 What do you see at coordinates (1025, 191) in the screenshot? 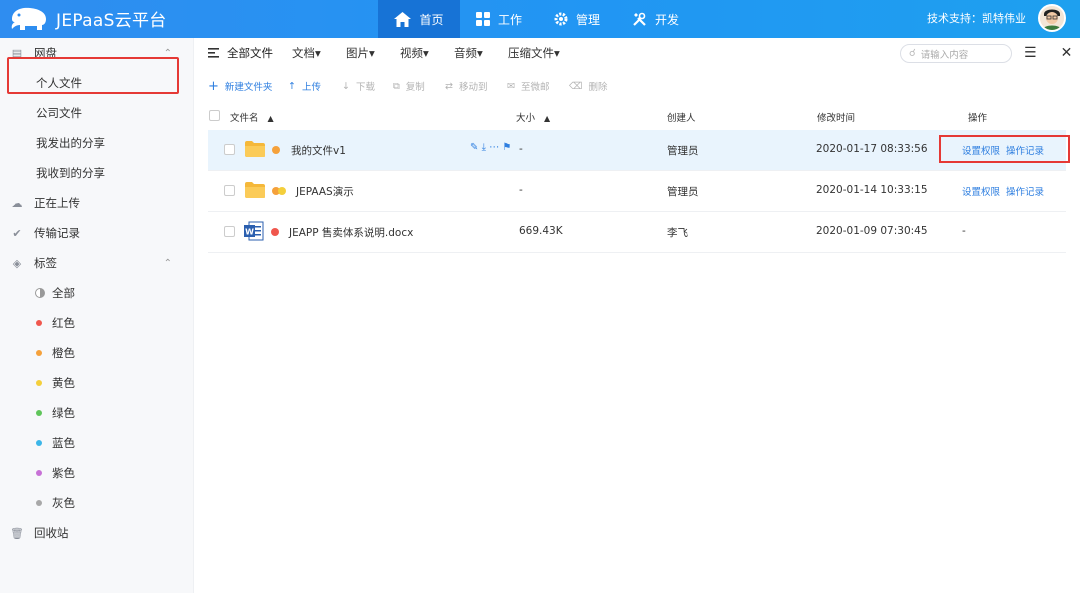
I see `operation-log-link: 操作记录` at bounding box center [1025, 191].